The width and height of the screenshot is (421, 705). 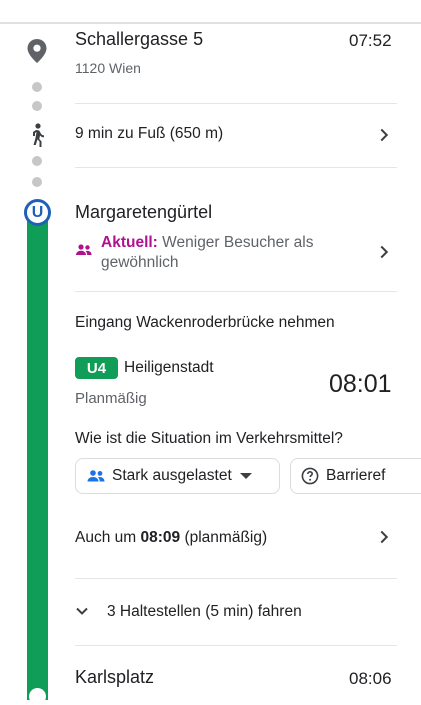 I want to click on later-departure-text: Auch um 08:09 (planmäßig), so click(x=171, y=538).